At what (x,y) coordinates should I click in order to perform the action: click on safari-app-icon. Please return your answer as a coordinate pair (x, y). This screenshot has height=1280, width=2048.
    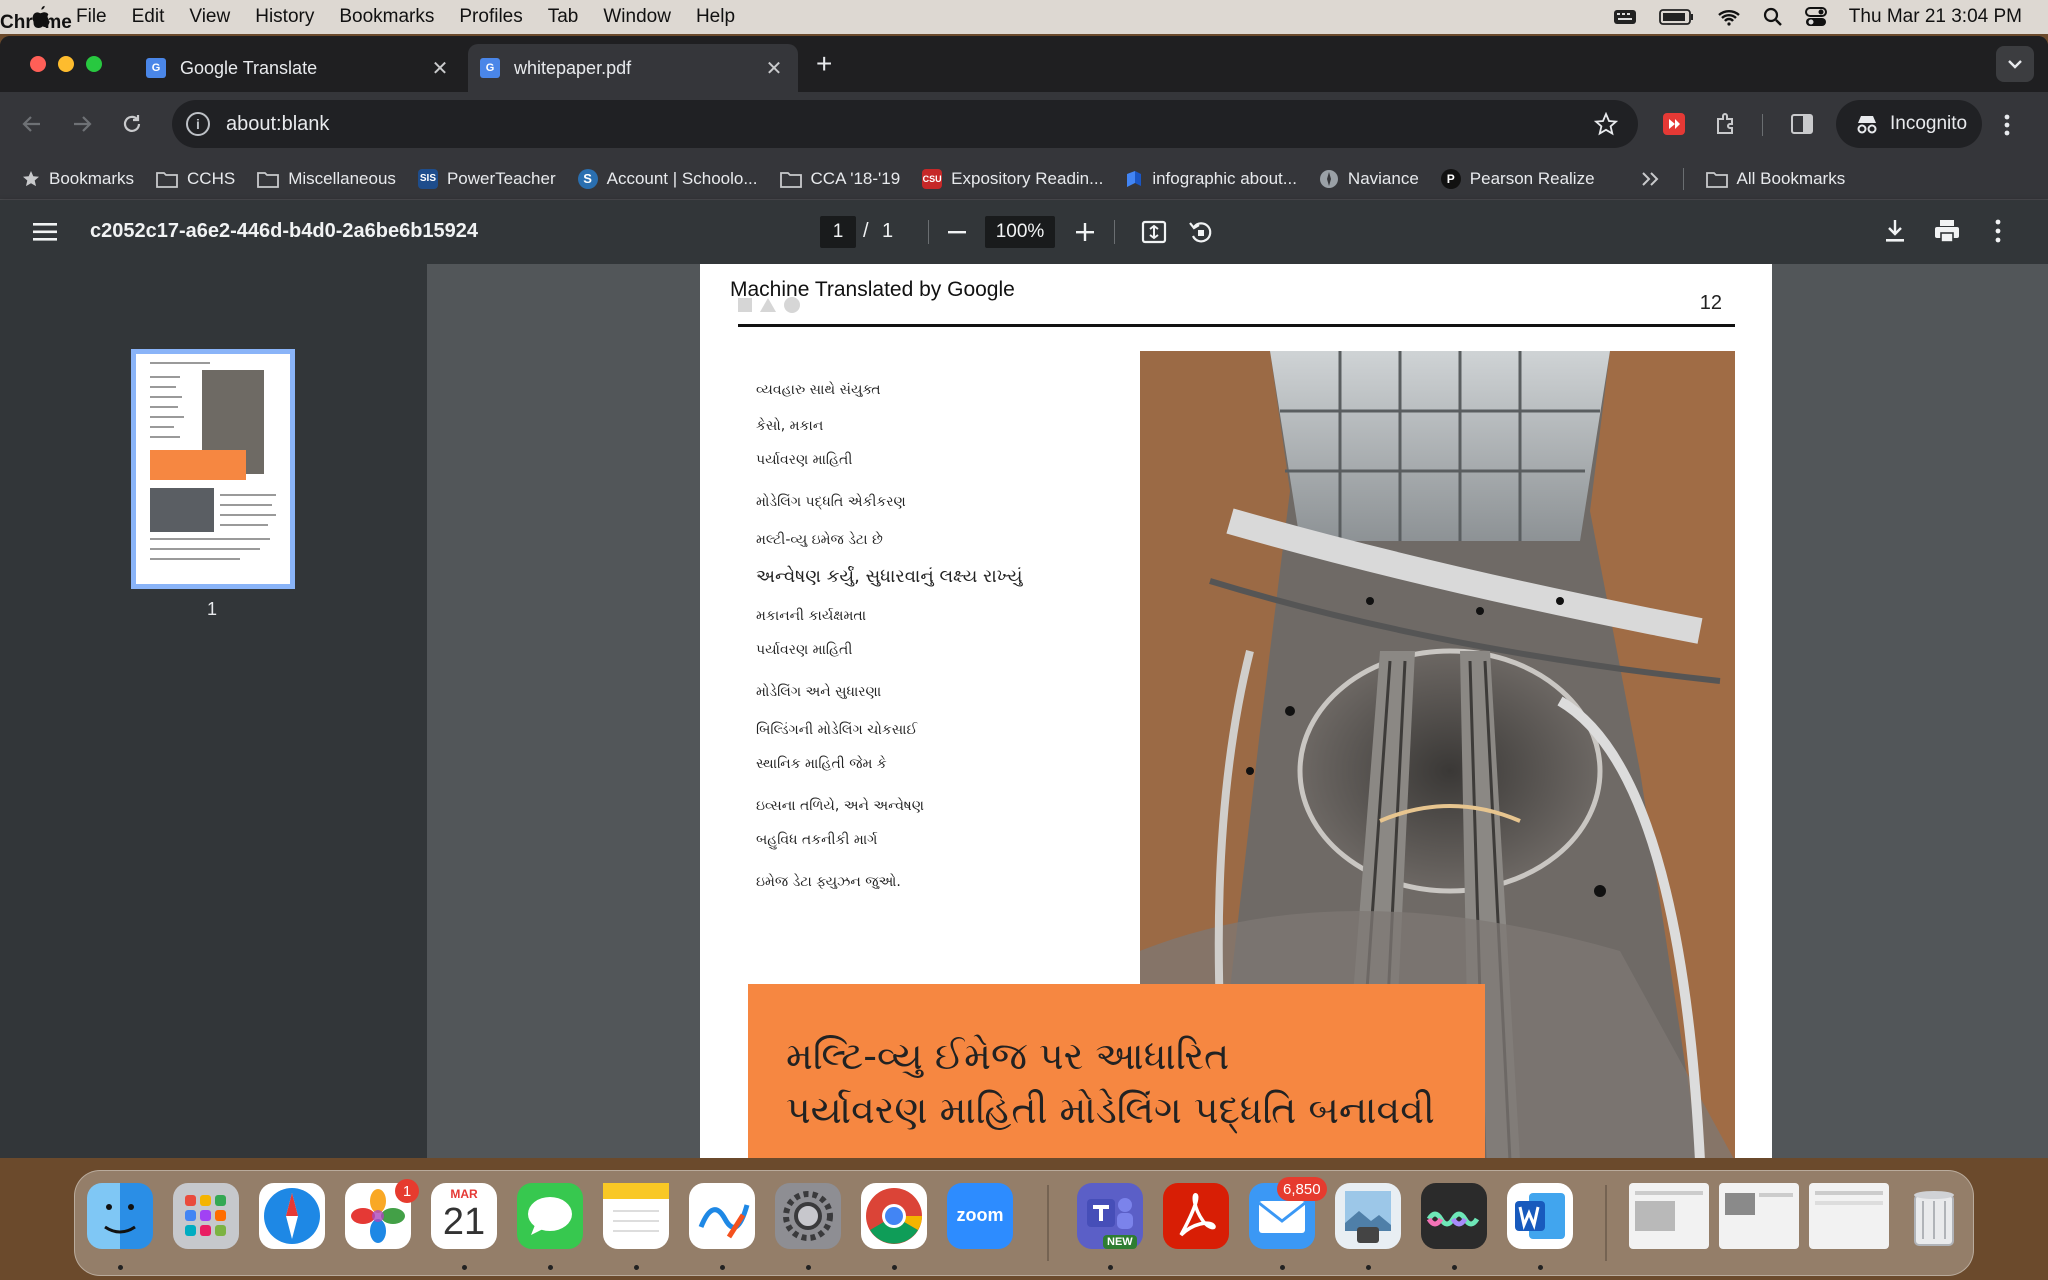
    Looking at the image, I should click on (292, 1216).